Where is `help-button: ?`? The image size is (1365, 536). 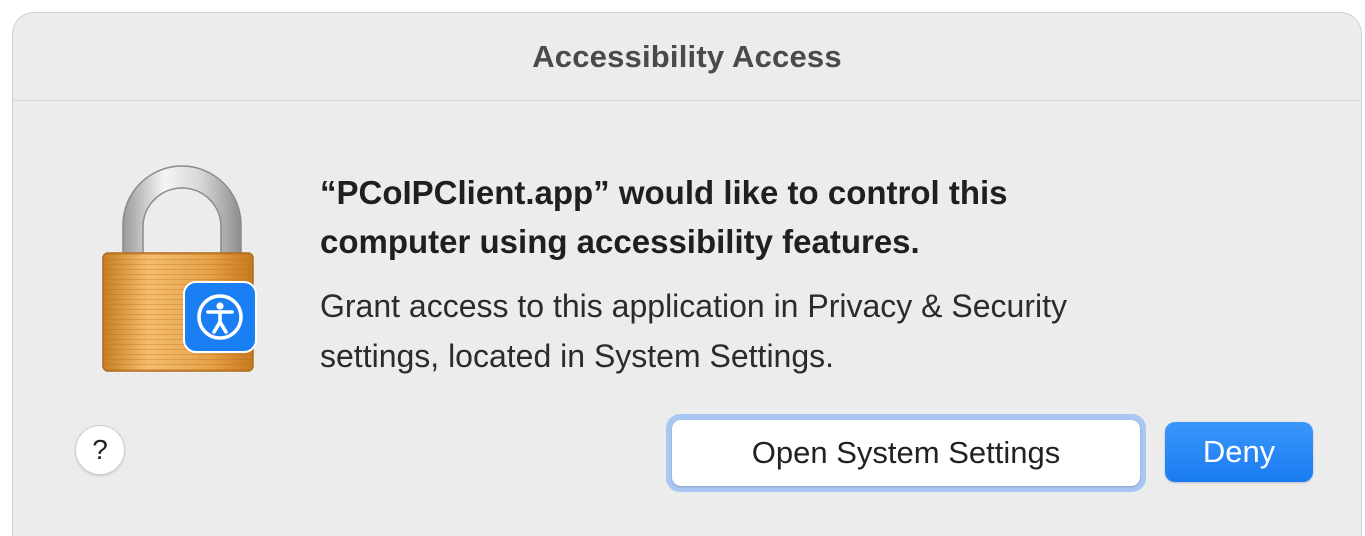
help-button: ? is located at coordinates (100, 450).